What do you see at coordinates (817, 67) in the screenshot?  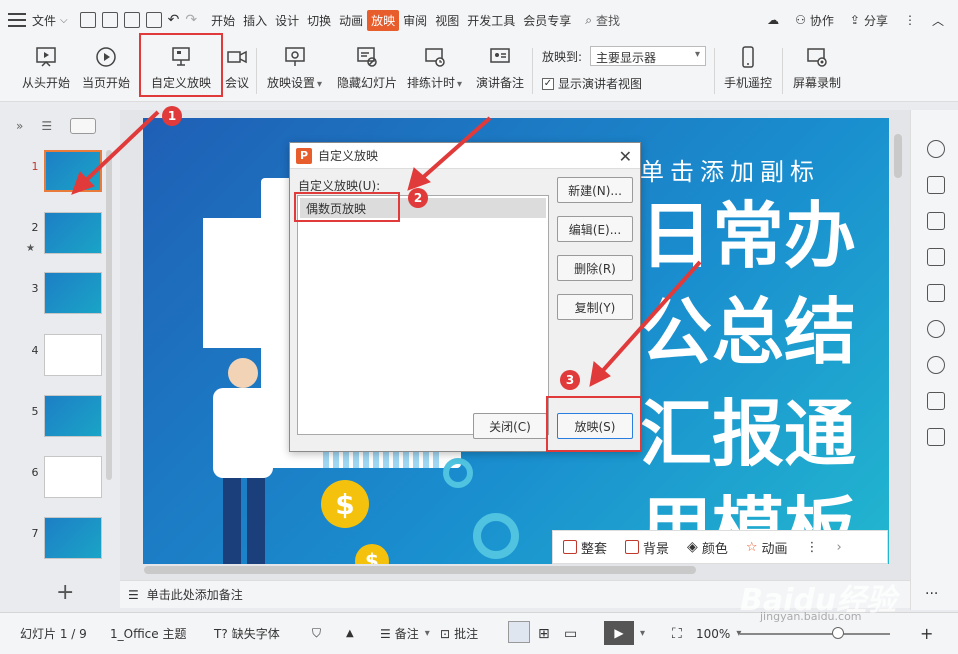 I see `screen-record-button: 屏幕录制` at bounding box center [817, 67].